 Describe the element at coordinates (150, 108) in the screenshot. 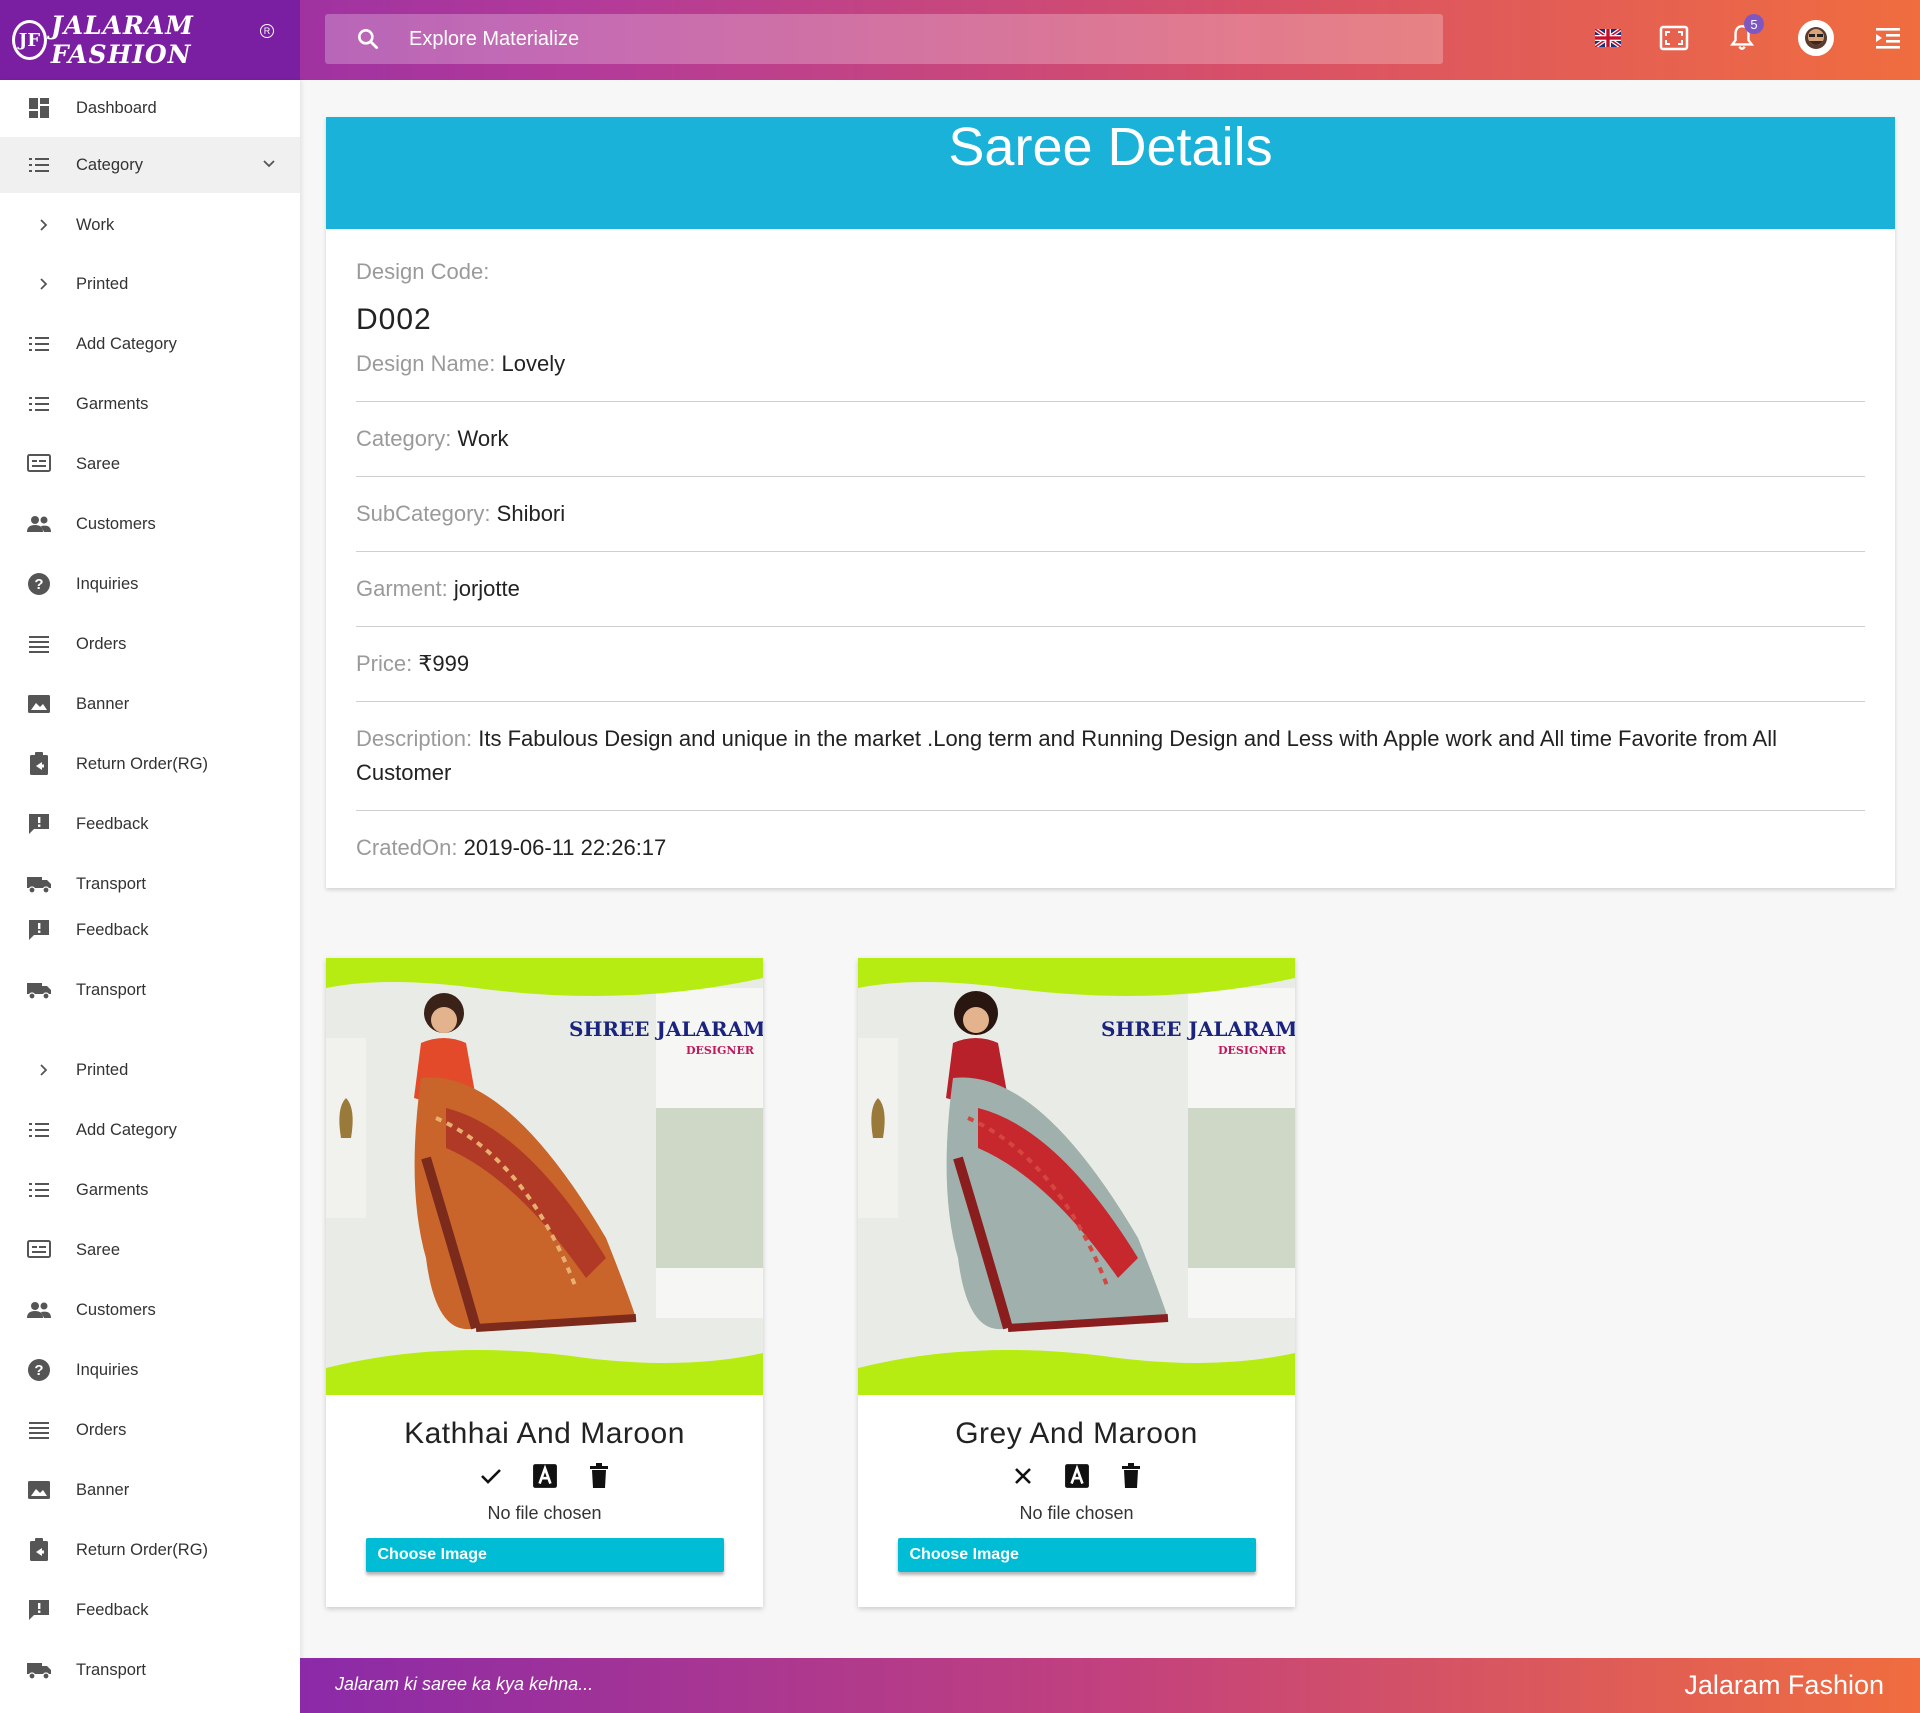

I see `sidebar-item-dashboard: Dashboard` at that location.